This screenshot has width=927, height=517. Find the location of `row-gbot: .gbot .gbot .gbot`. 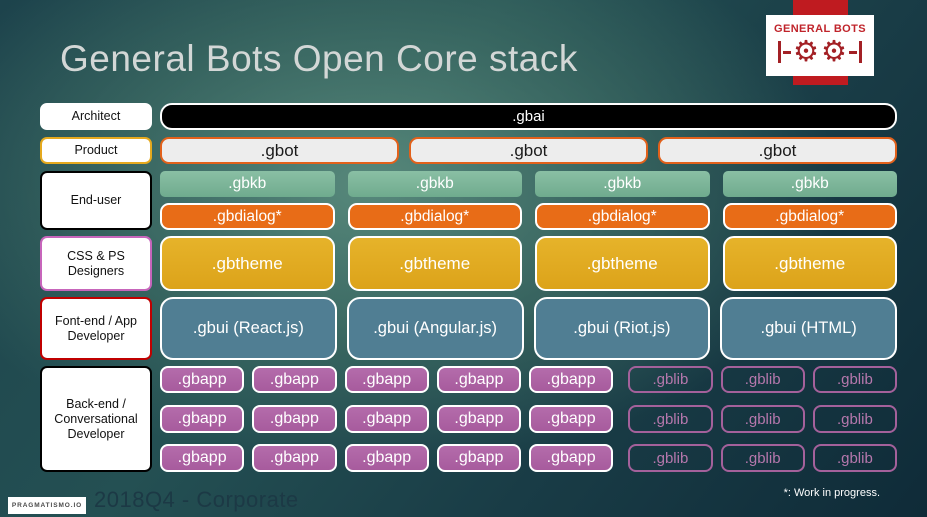

row-gbot: .gbot .gbot .gbot is located at coordinates (528, 150).